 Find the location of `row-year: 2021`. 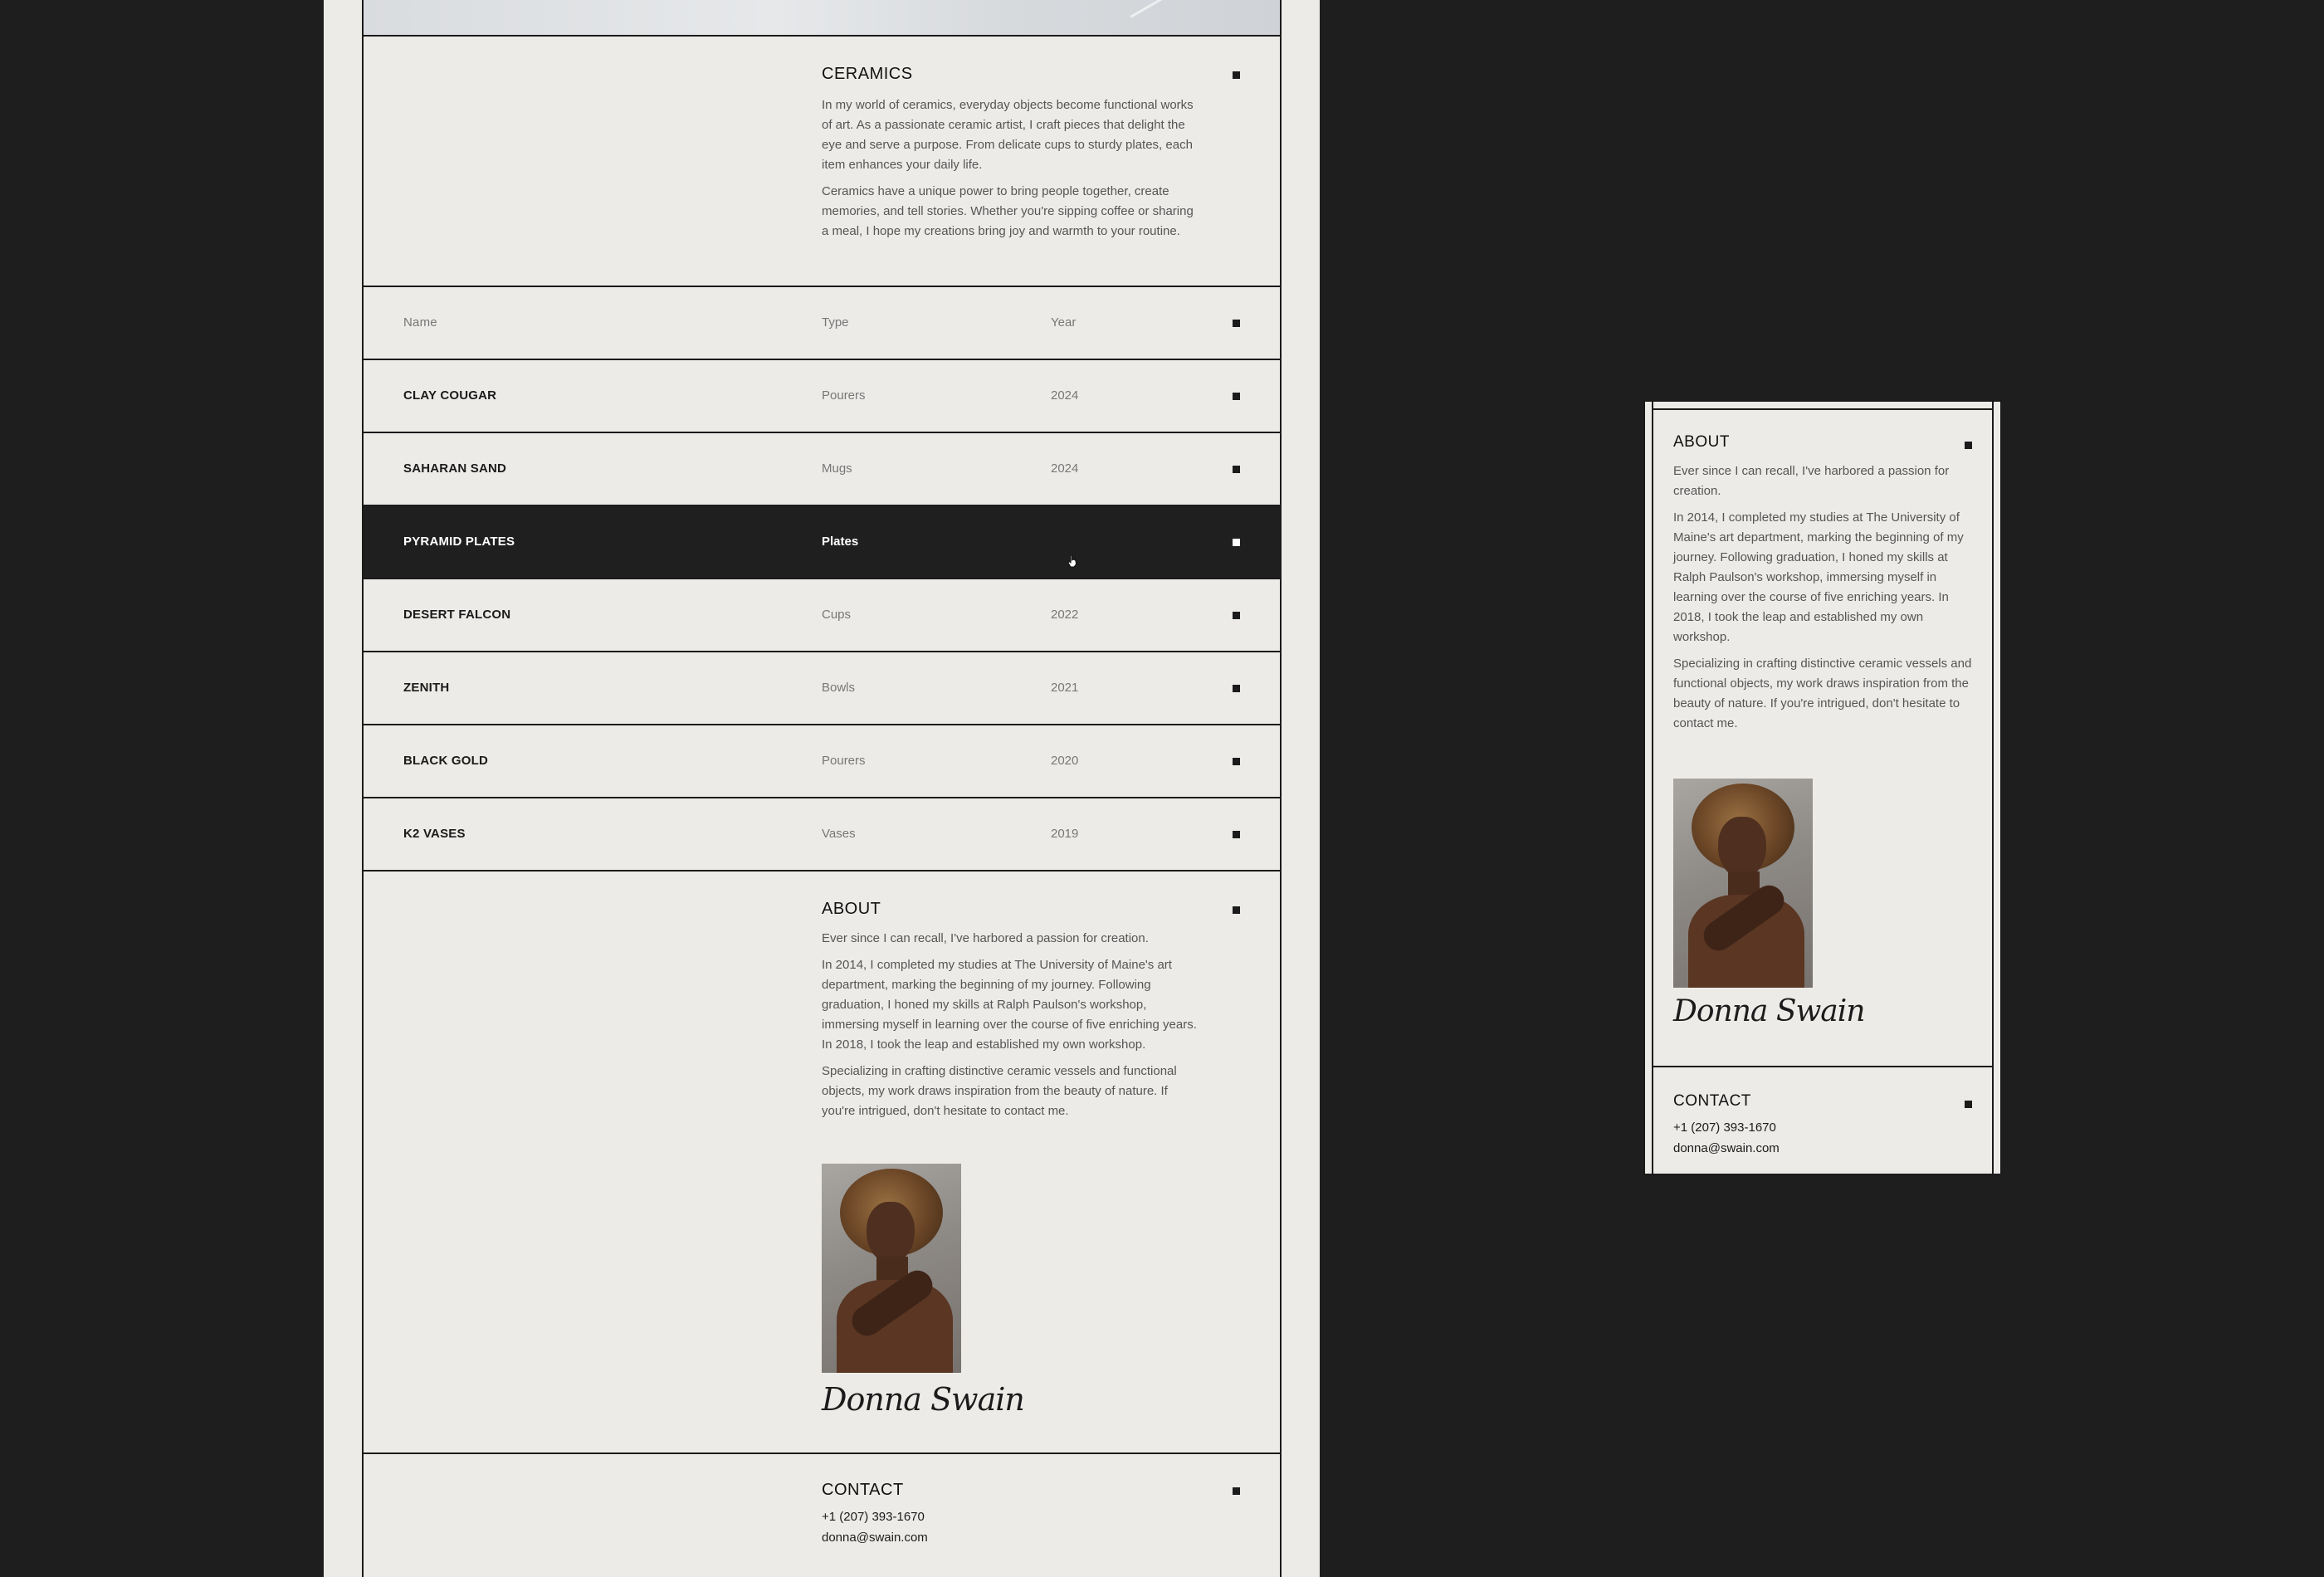

row-year: 2021 is located at coordinates (1065, 688).